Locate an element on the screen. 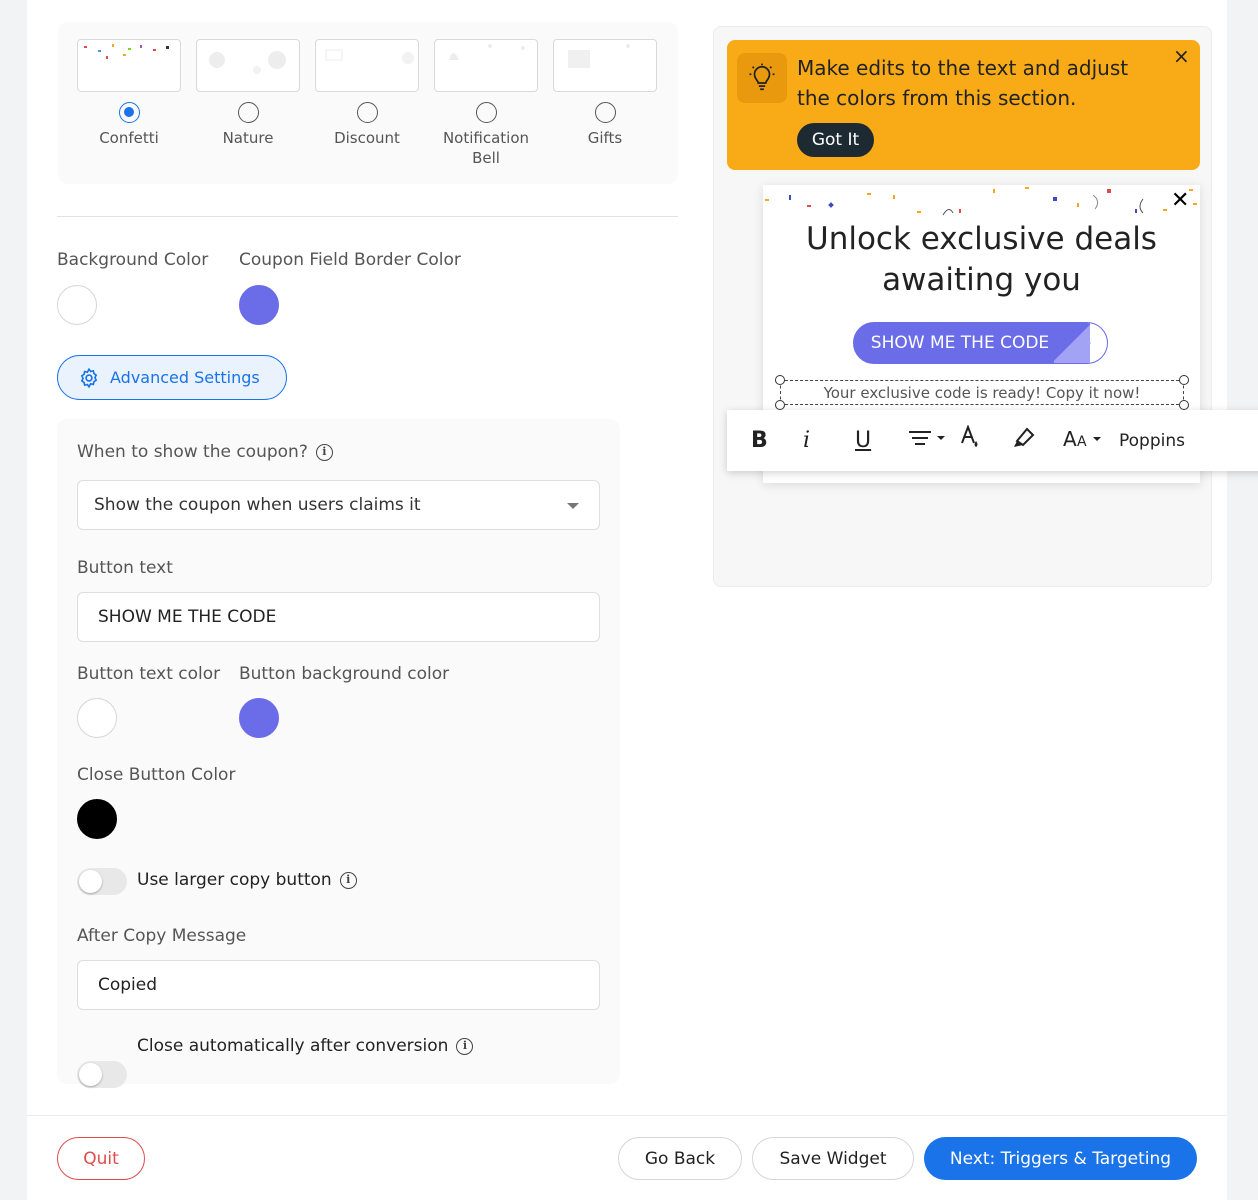 The height and width of the screenshot is (1200, 1258). font-size-icon: AA is located at coordinates (1091, 441).